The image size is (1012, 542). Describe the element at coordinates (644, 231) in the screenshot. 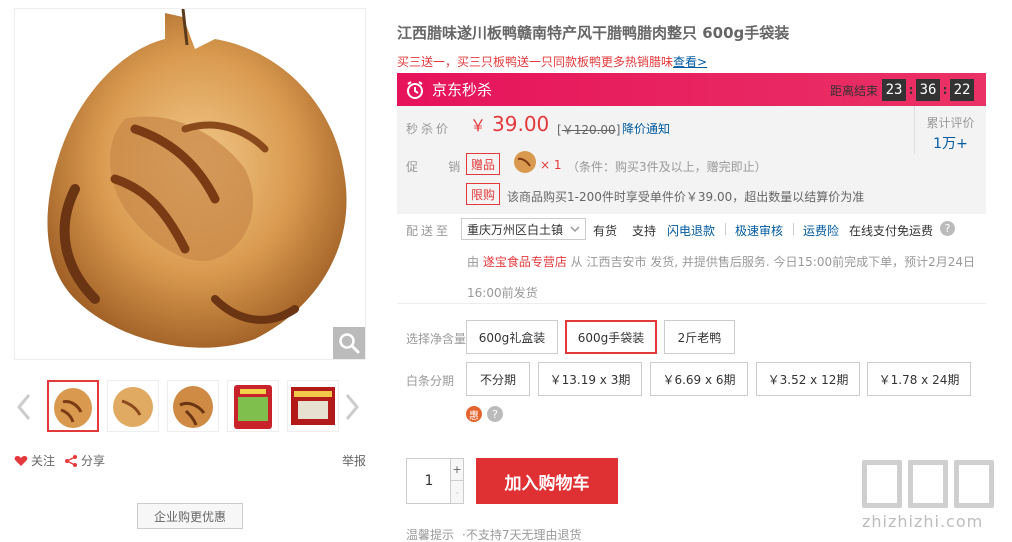

I see `support-label: 支持` at that location.